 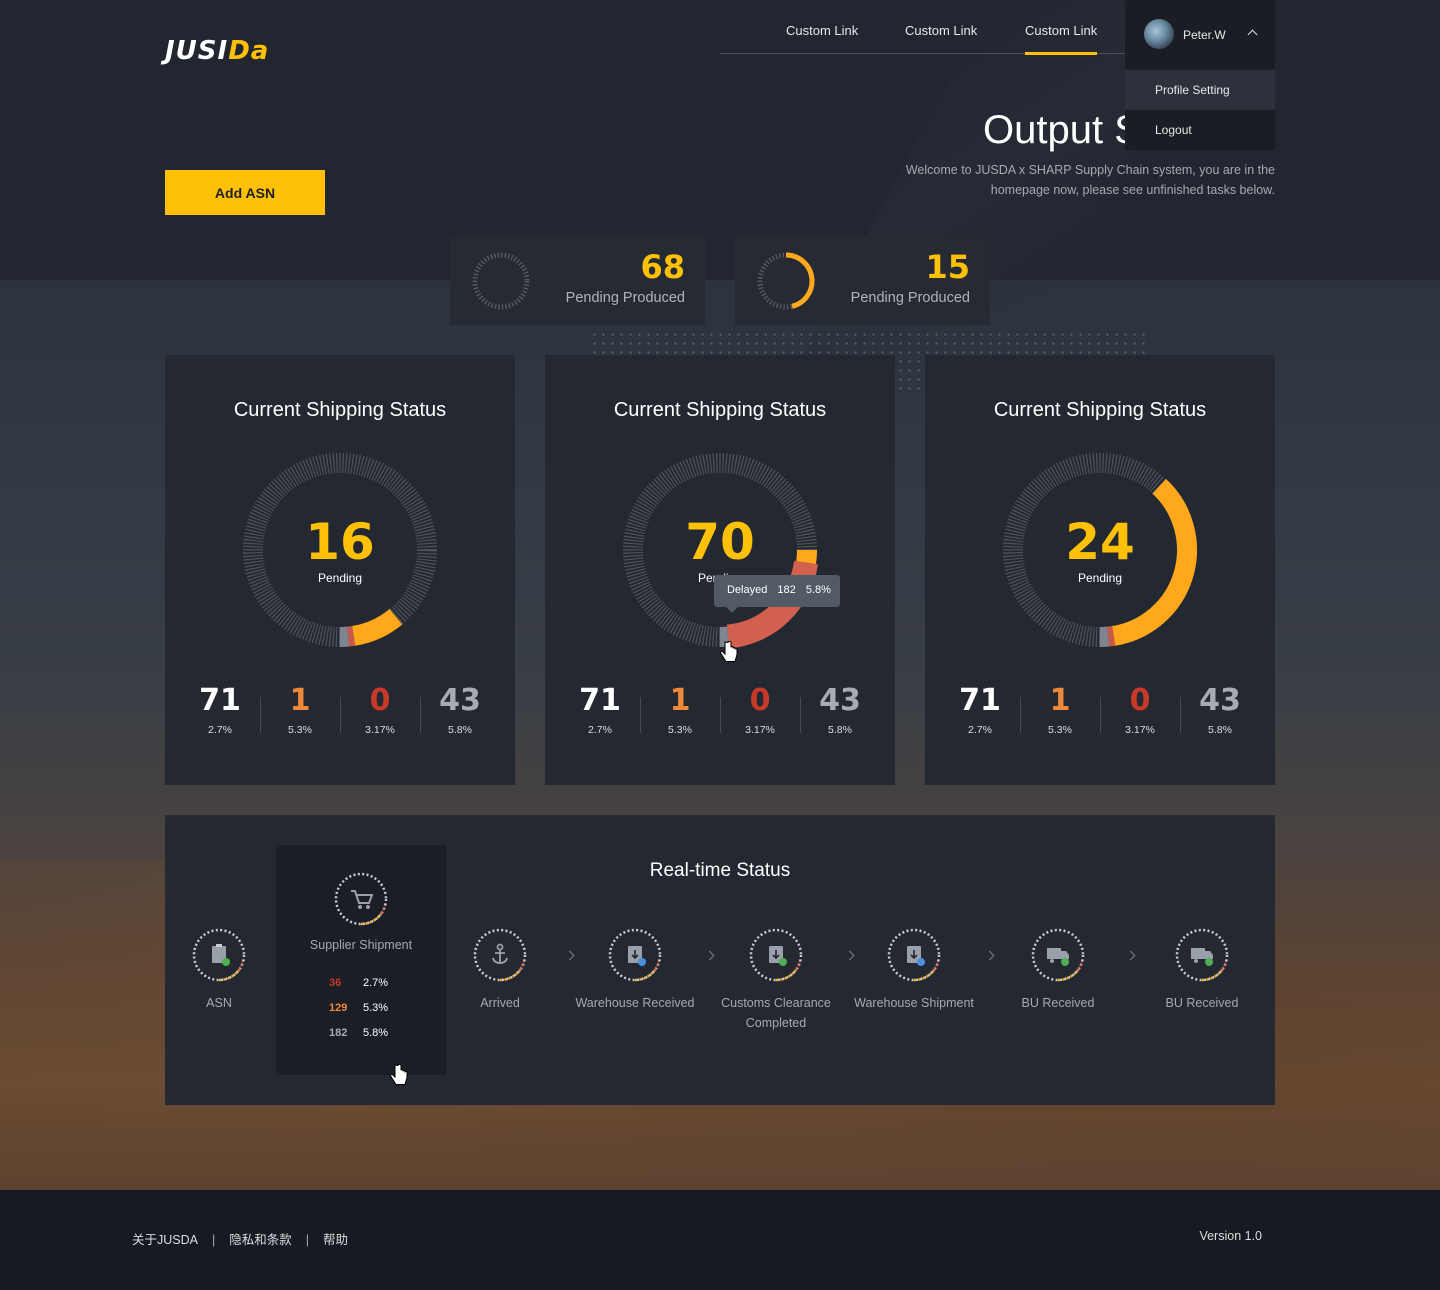 I want to click on step-asn: ASN, so click(x=219, y=970).